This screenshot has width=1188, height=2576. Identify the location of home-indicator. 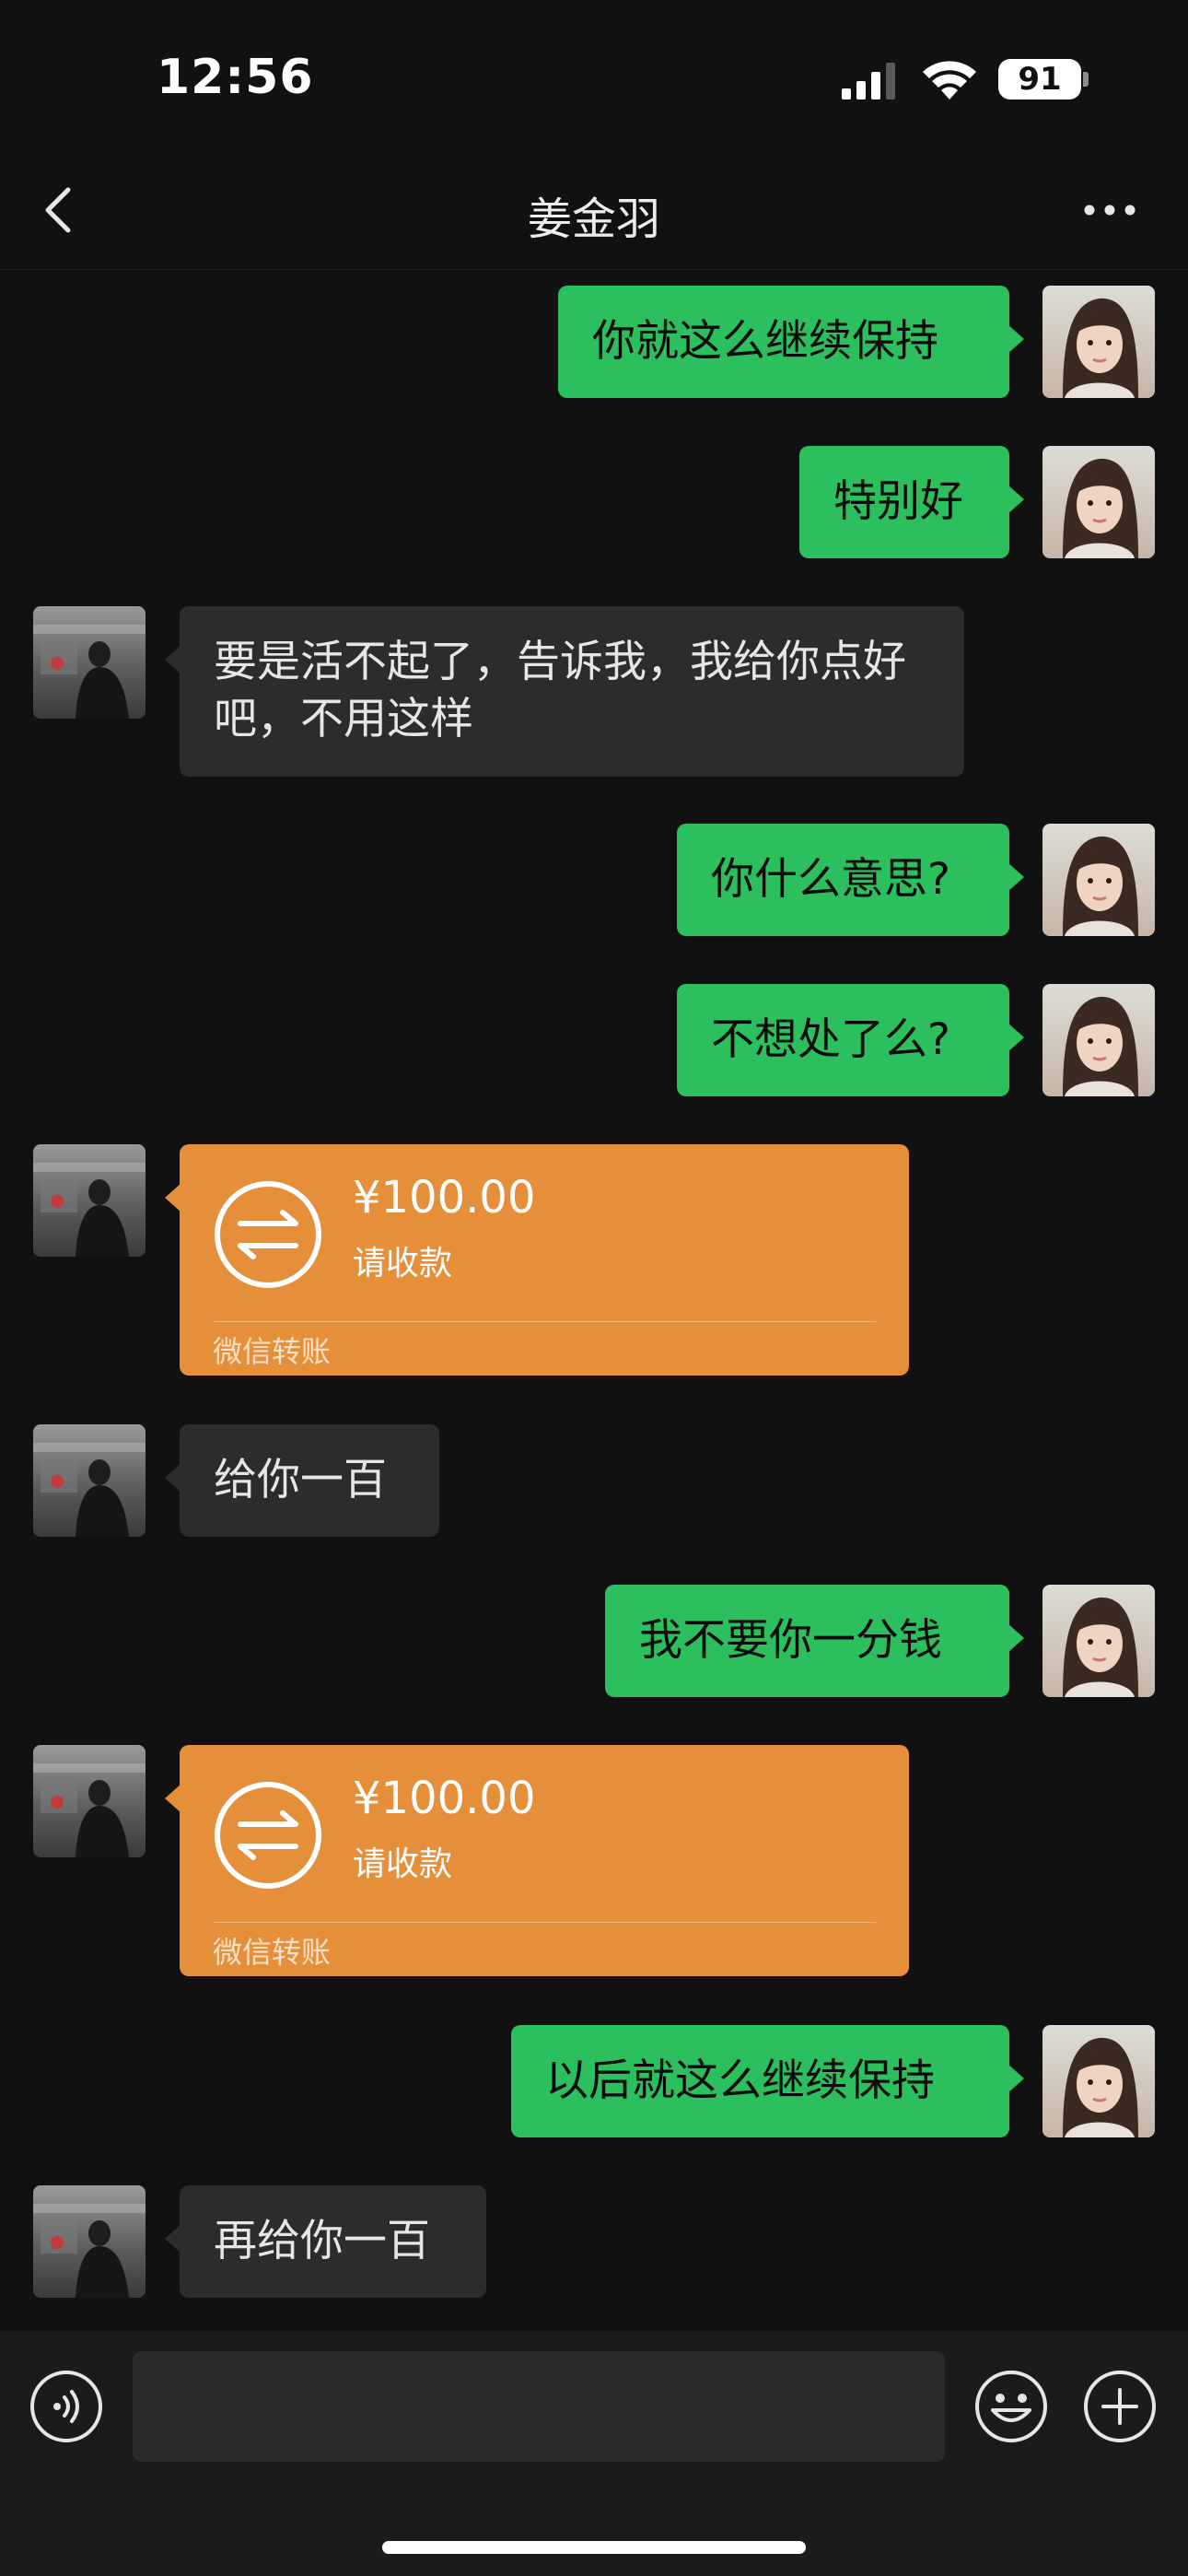
(594, 2547).